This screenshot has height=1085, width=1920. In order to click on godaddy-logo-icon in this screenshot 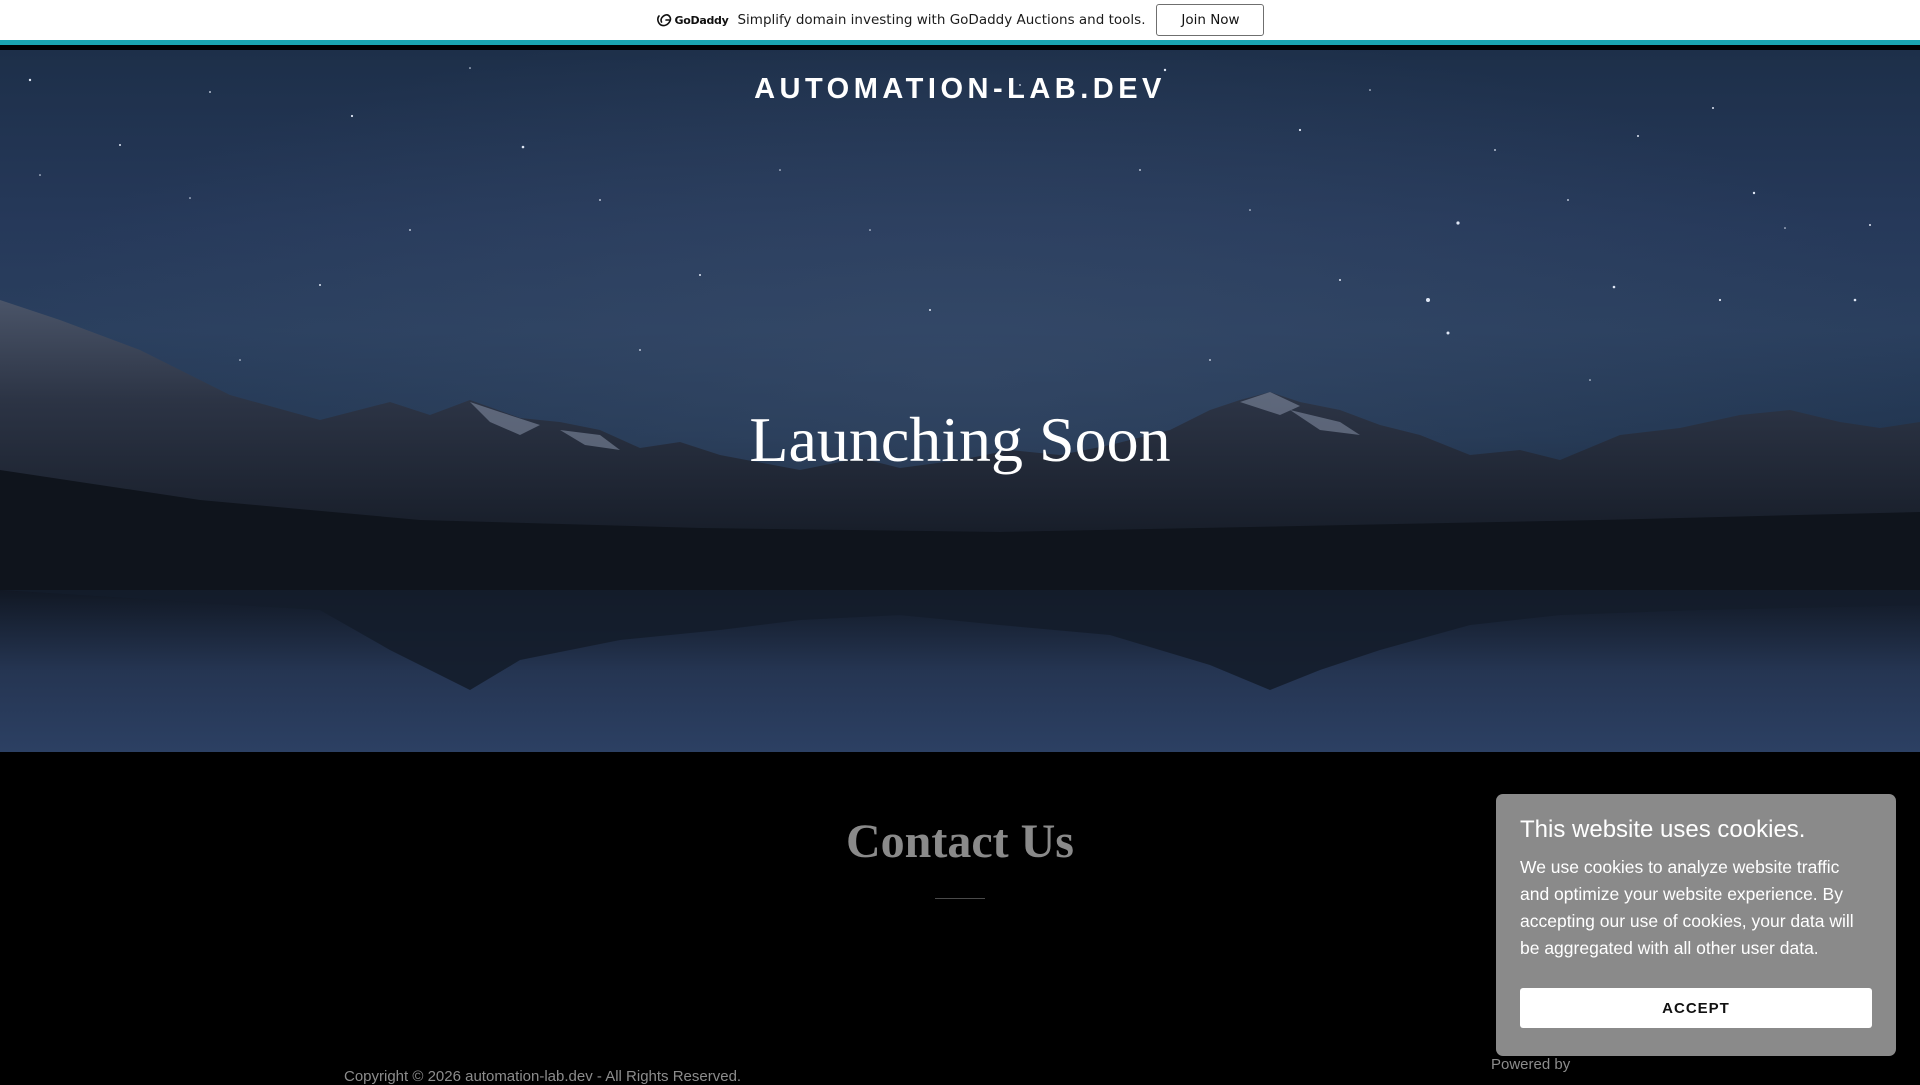, I will do `click(663, 20)`.